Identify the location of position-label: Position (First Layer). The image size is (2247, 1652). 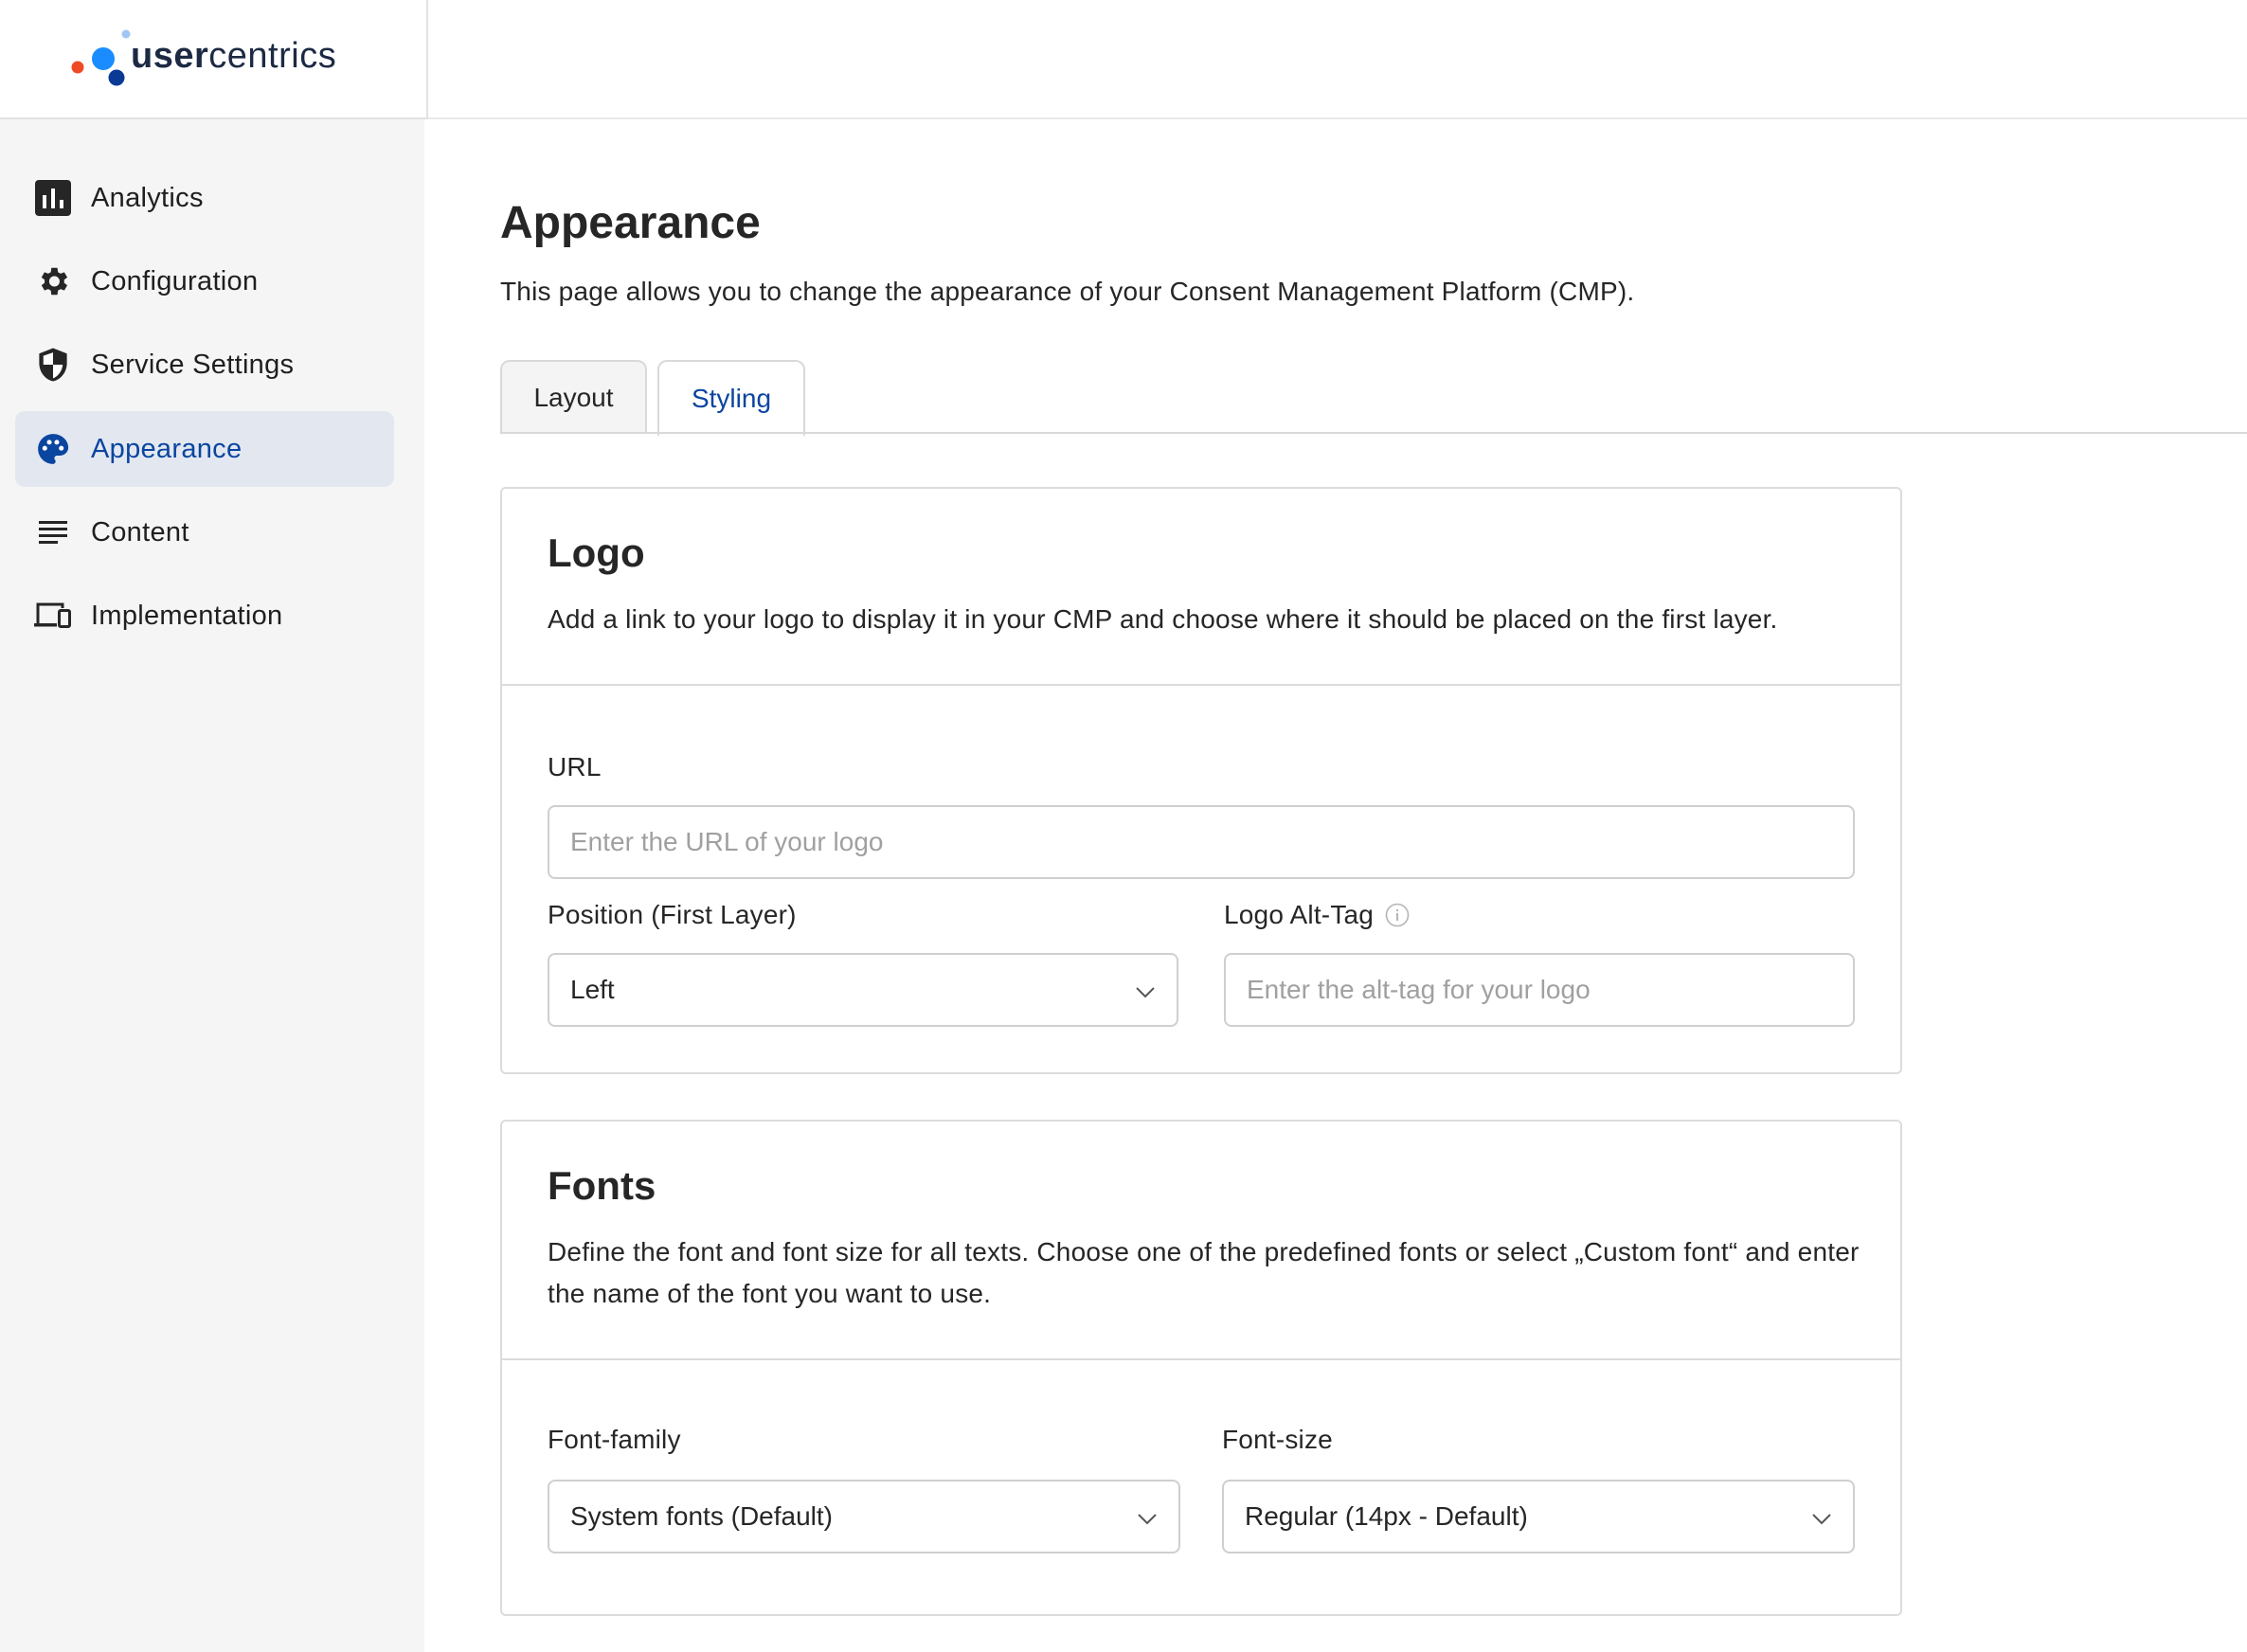
(672, 914).